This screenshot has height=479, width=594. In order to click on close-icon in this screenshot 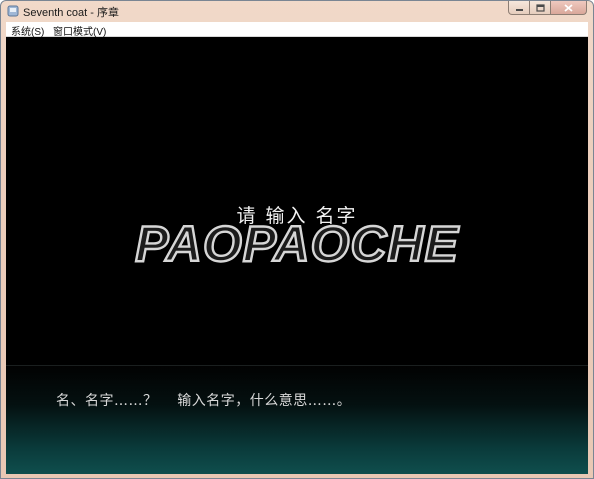, I will do `click(568, 7)`.